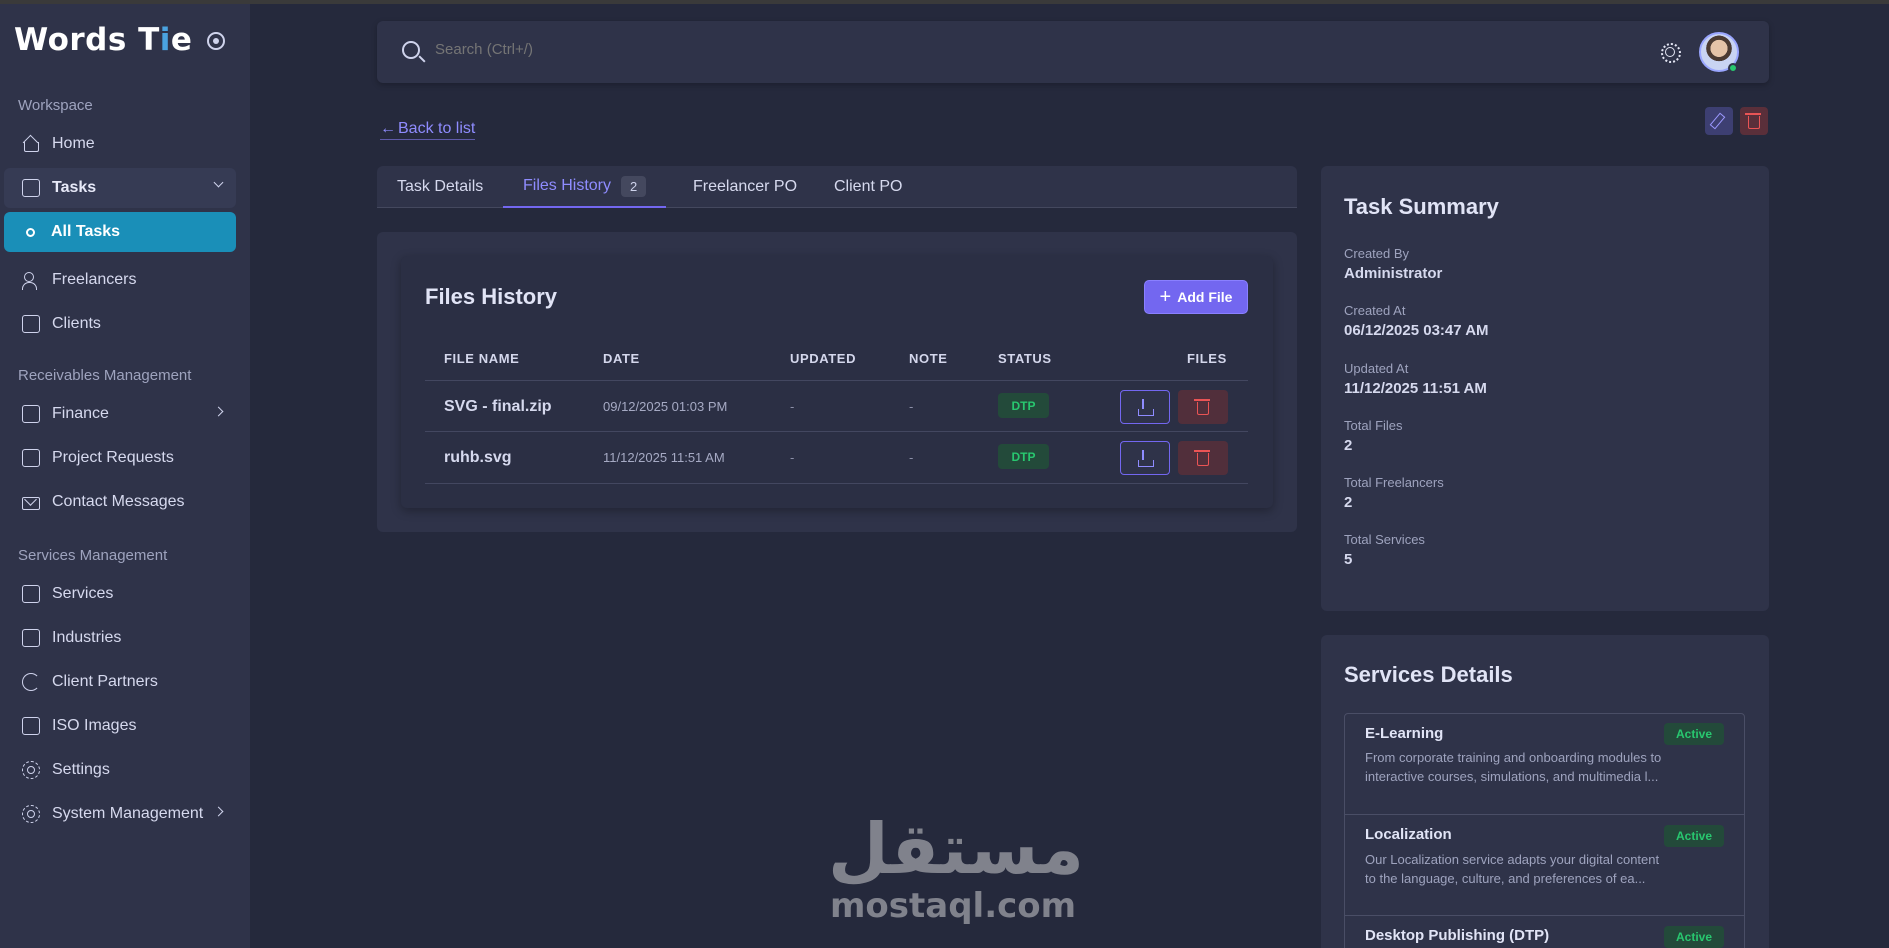  I want to click on chevron-right-icon, so click(218, 811).